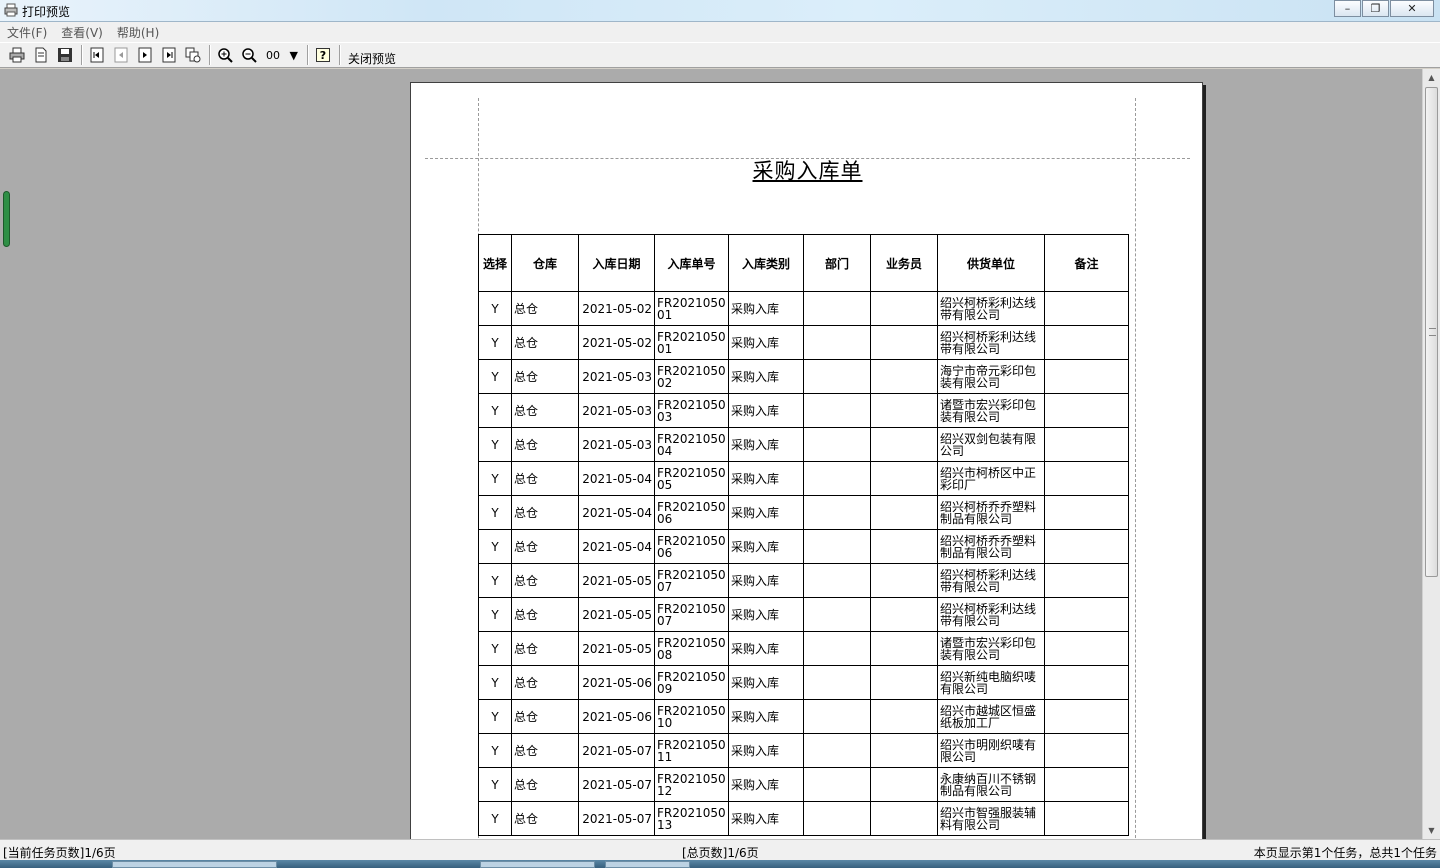  I want to click on vertical-scrollbar: ▲ ▼, so click(1431, 454).